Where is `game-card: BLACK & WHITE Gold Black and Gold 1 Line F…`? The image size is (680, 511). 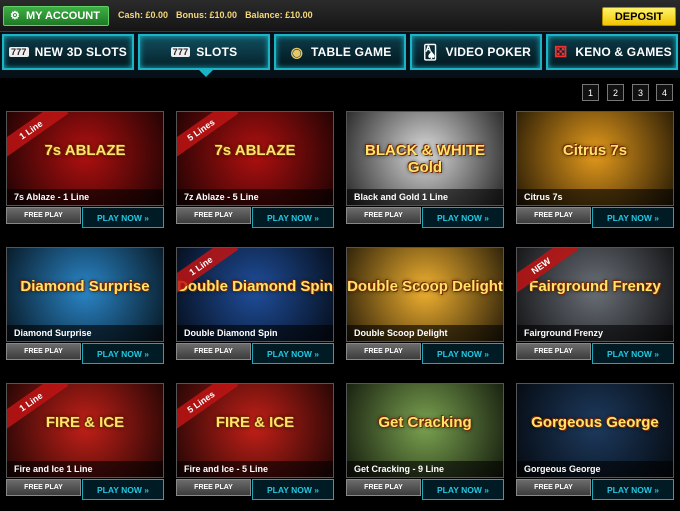 game-card: BLACK & WHITE Gold Black and Gold 1 Line F… is located at coordinates (425, 170).